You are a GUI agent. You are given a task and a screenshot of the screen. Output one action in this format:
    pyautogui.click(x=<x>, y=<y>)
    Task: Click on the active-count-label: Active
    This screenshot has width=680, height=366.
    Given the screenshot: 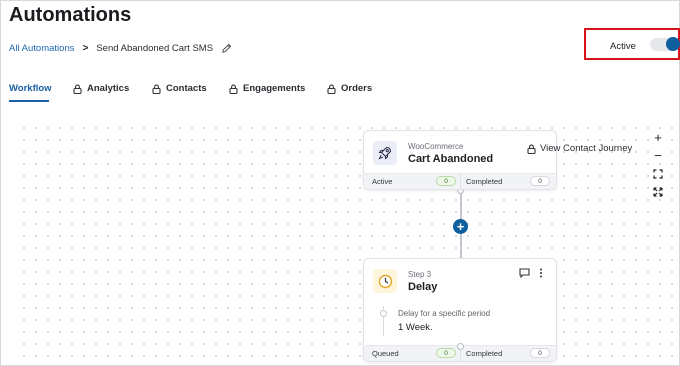 What is the action you would take?
    pyautogui.click(x=382, y=181)
    